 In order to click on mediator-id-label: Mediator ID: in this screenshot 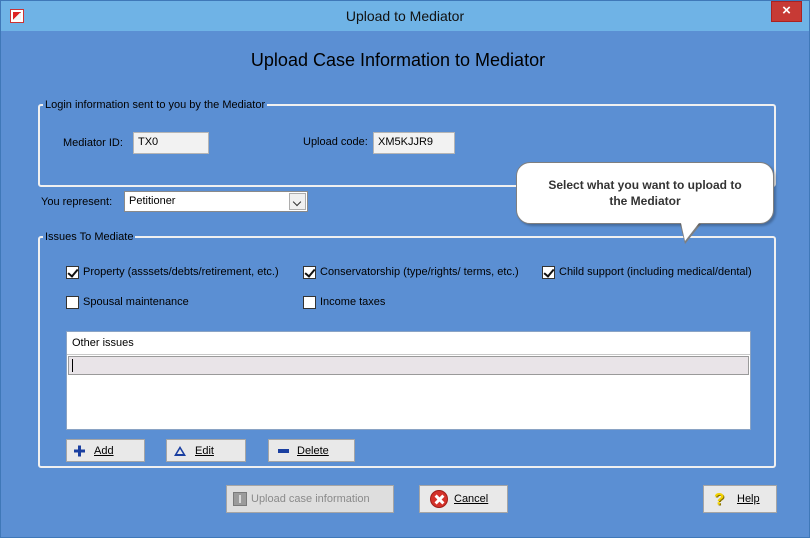, I will do `click(93, 143)`.